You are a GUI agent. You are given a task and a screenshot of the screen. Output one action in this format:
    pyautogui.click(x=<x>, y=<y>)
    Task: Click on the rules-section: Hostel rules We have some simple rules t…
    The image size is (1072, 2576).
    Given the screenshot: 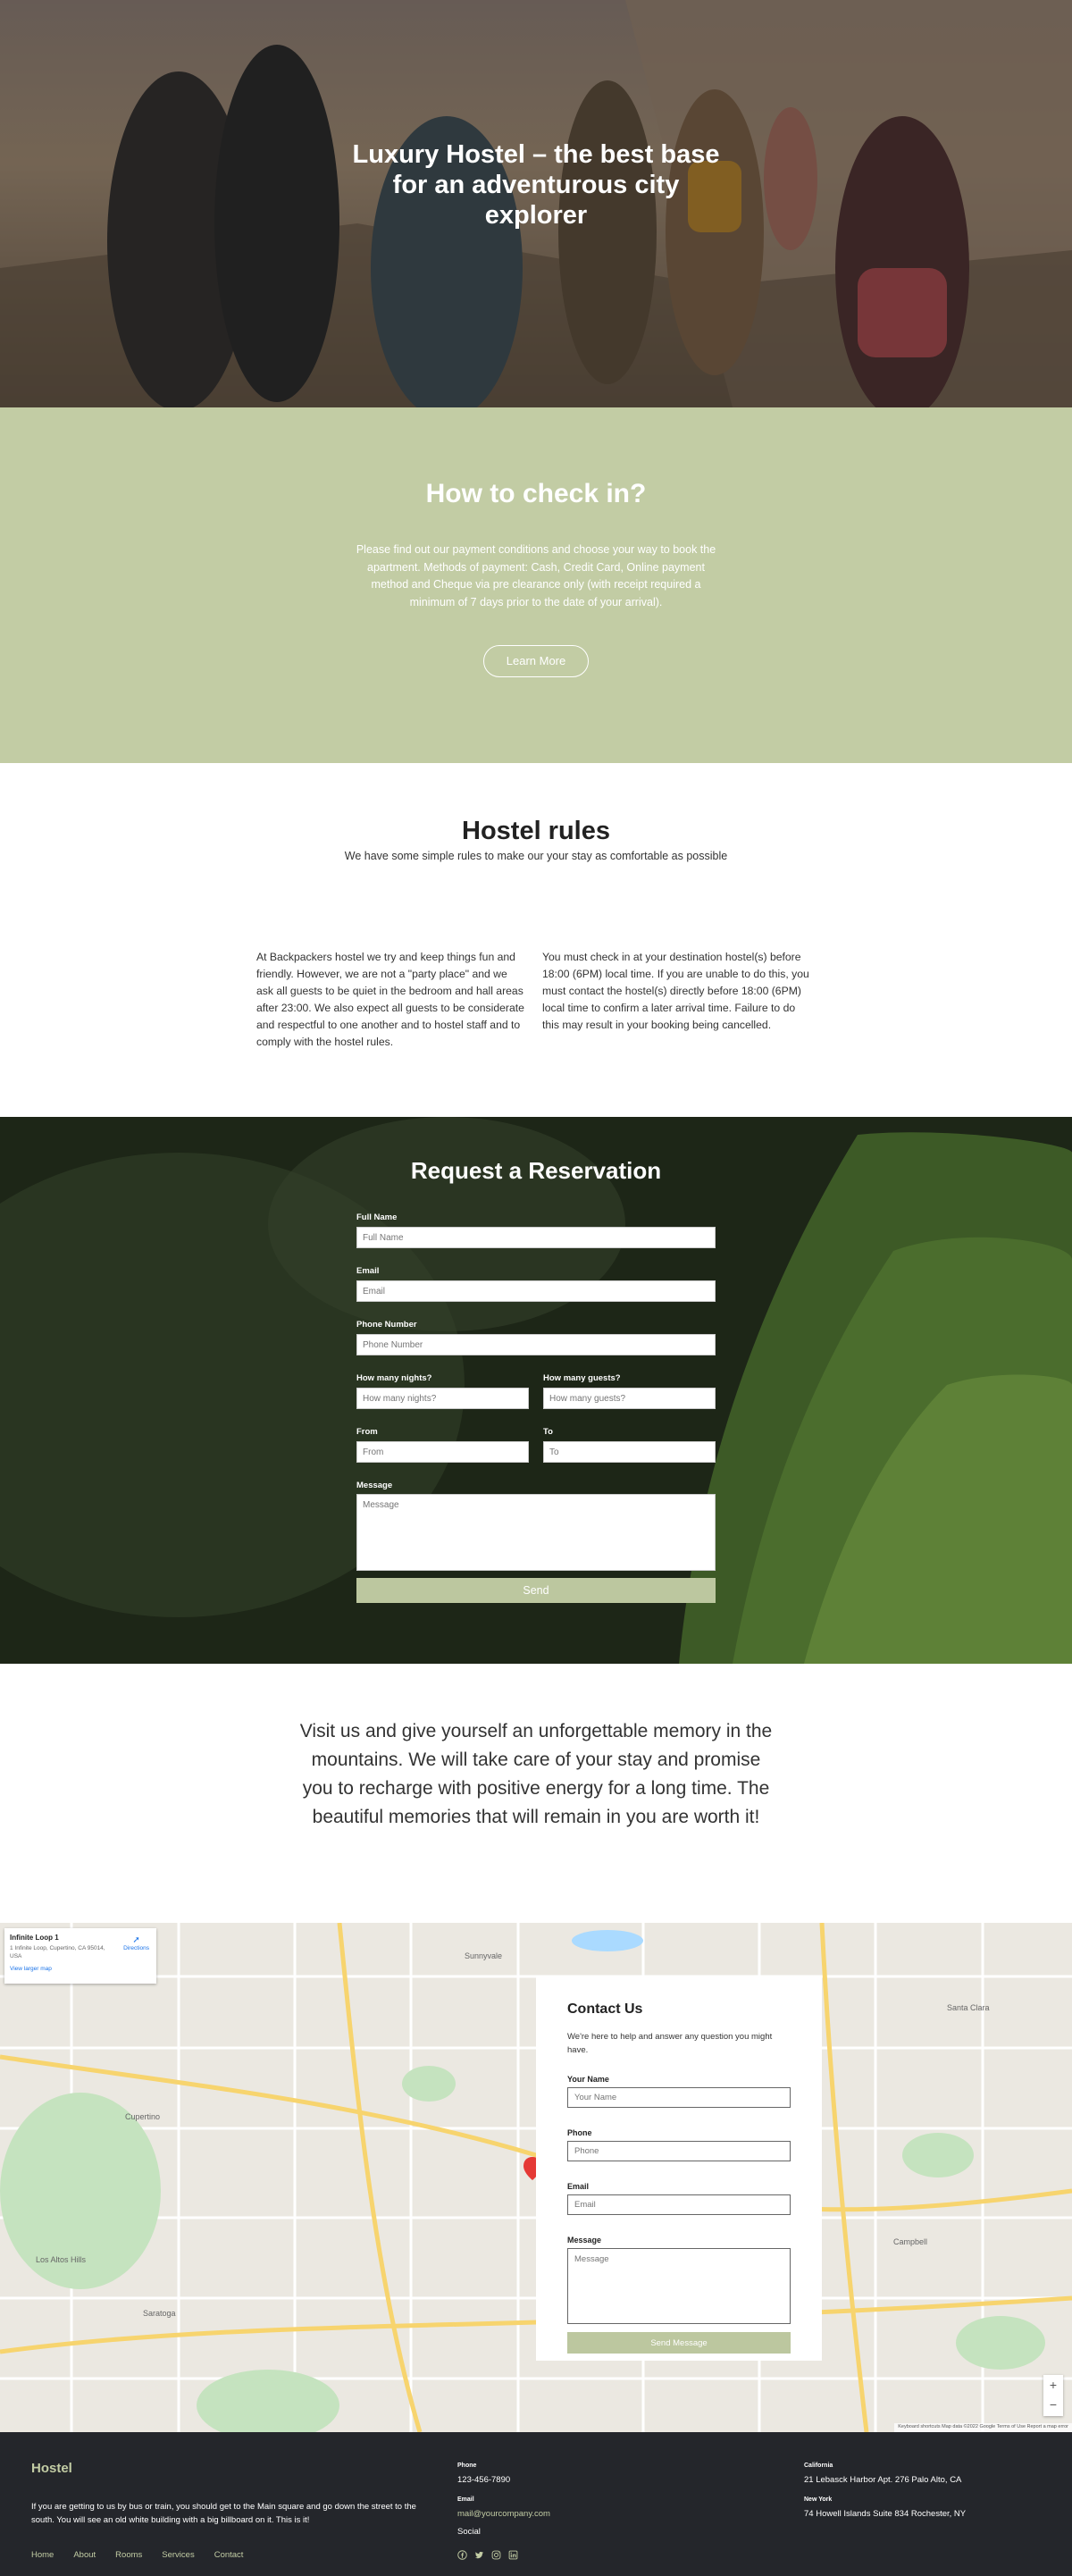 What is the action you would take?
    pyautogui.click(x=536, y=940)
    